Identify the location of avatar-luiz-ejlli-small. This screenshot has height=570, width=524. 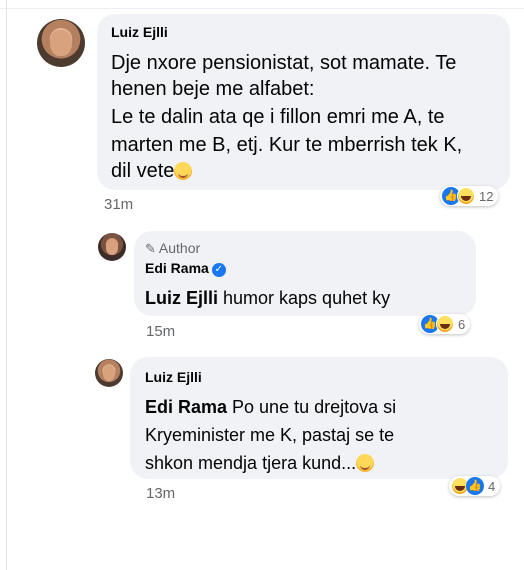
(109, 373).